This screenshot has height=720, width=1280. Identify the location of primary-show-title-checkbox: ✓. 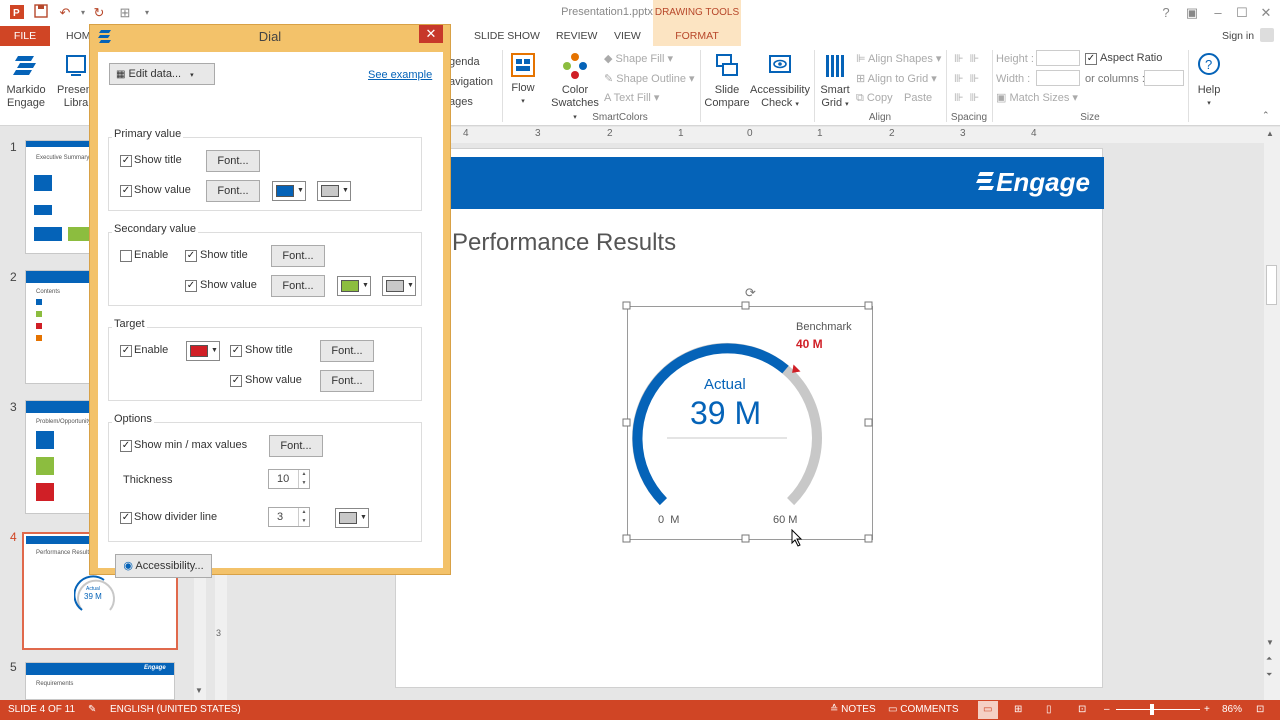
(126, 161).